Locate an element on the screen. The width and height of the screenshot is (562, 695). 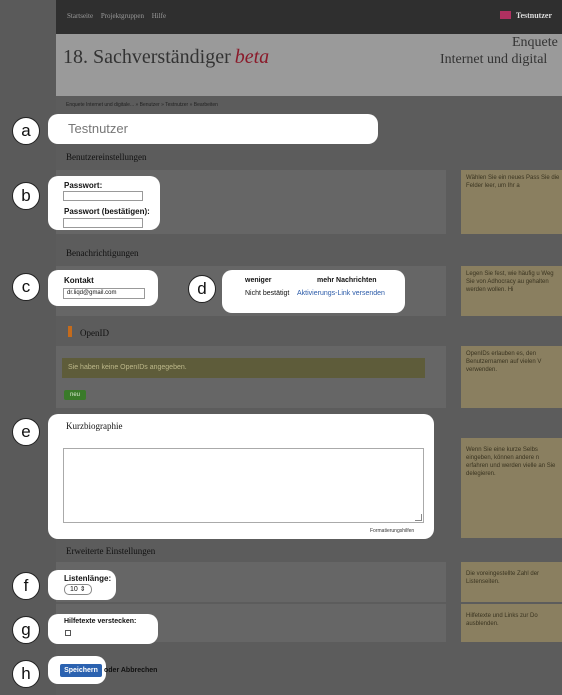
save-button: Speichern is located at coordinates (81, 670).